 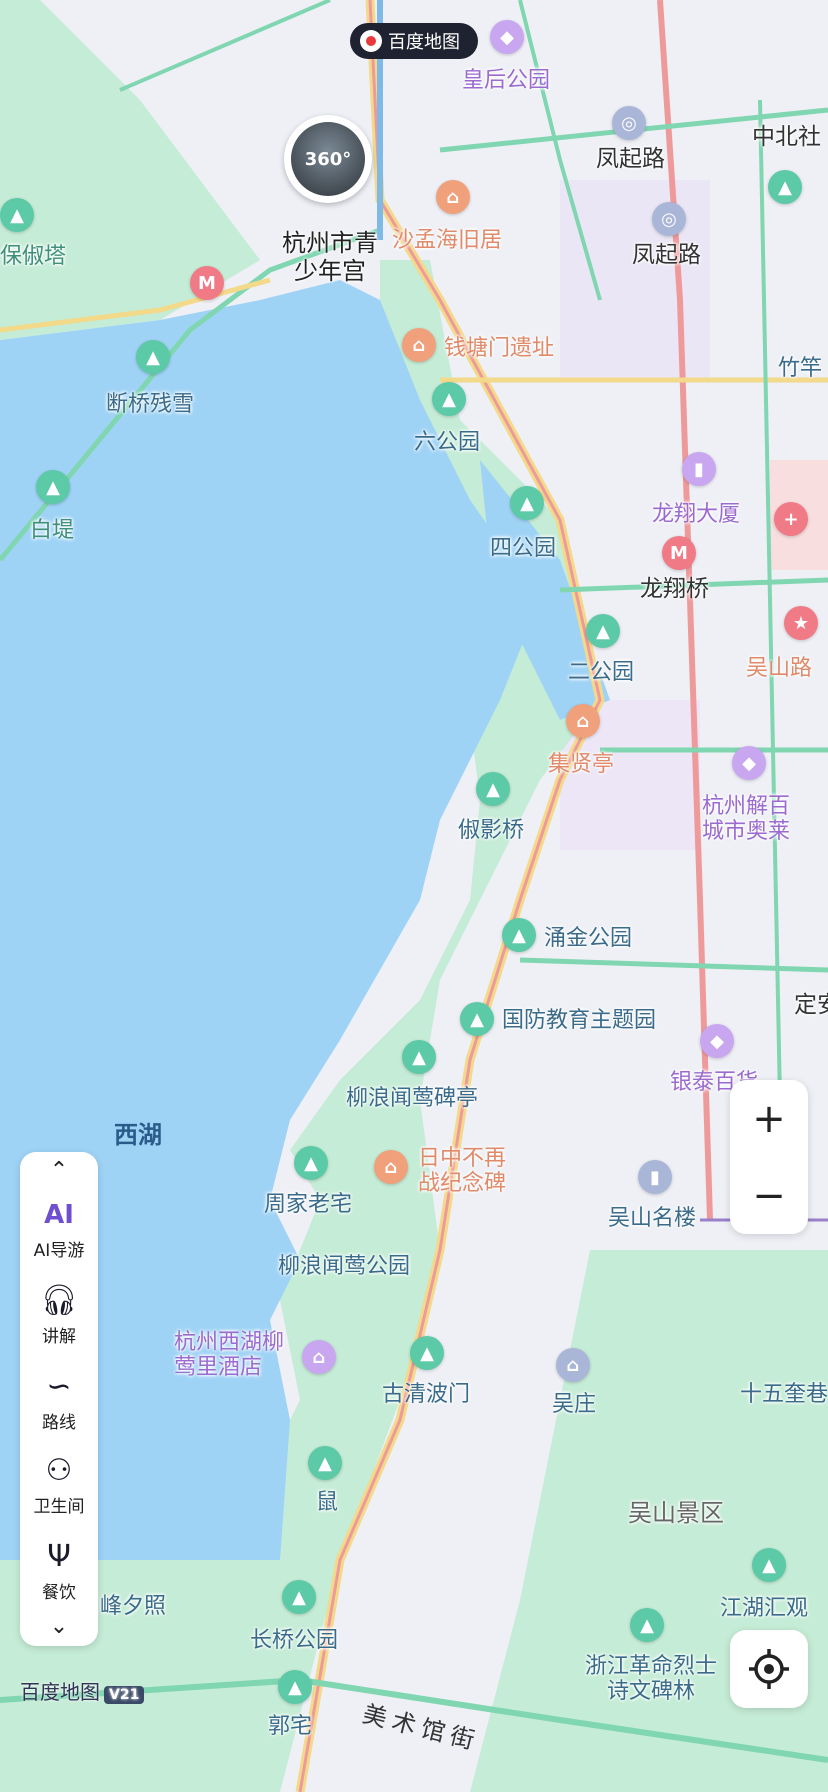 What do you see at coordinates (59, 1215) in the screenshot?
I see `ai-guide-icon: AI` at bounding box center [59, 1215].